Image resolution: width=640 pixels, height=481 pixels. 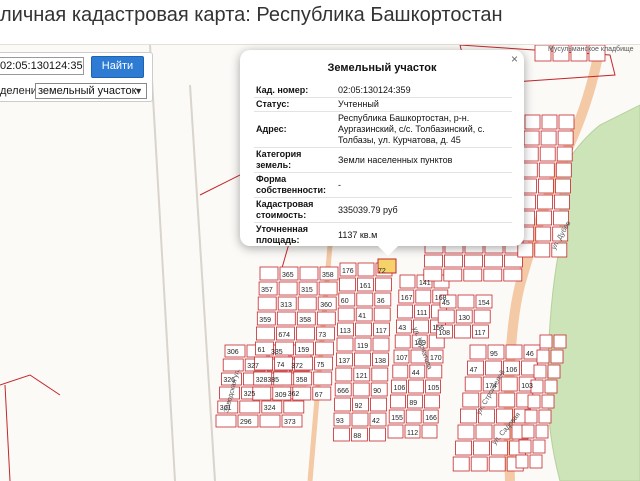 I want to click on object-type-select: земельный участок ▼, so click(x=91, y=91).